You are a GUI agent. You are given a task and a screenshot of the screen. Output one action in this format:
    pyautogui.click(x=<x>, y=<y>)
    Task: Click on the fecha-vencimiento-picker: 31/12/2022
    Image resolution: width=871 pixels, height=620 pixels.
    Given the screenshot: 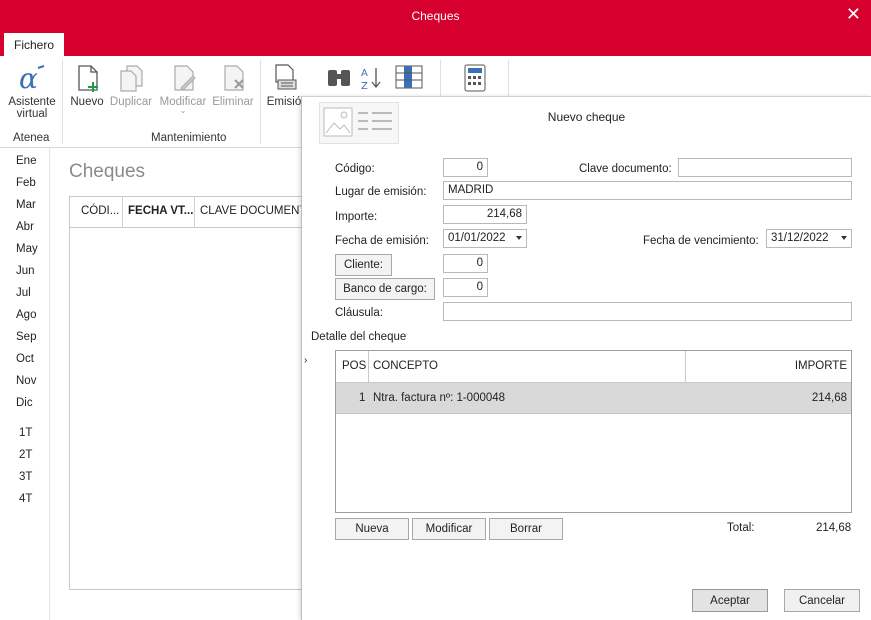 What is the action you would take?
    pyautogui.click(x=809, y=238)
    